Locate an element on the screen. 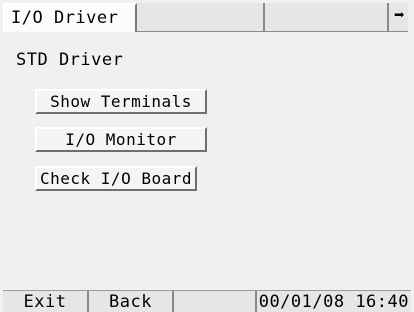 The height and width of the screenshot is (312, 414). io-monitor-button: I/O Monitor is located at coordinates (121, 139).